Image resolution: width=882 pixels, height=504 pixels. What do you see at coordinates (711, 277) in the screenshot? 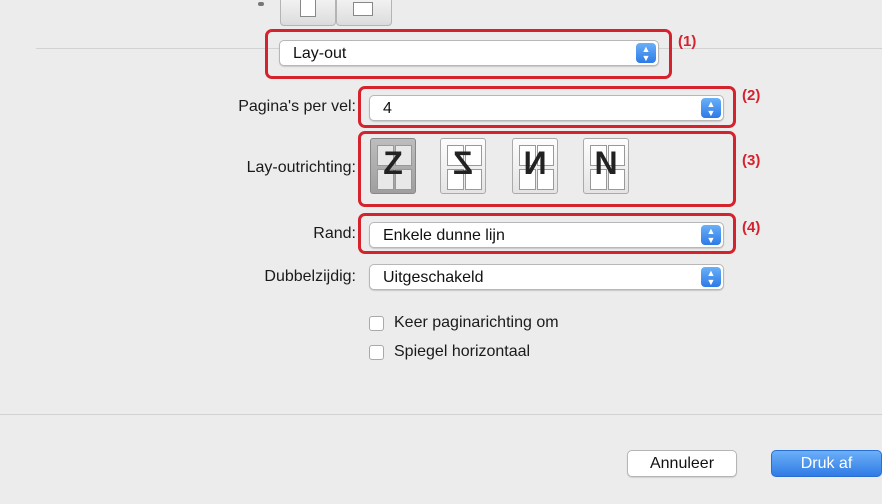
I see `two-sided-stepper-icon: ▲ ▼` at bounding box center [711, 277].